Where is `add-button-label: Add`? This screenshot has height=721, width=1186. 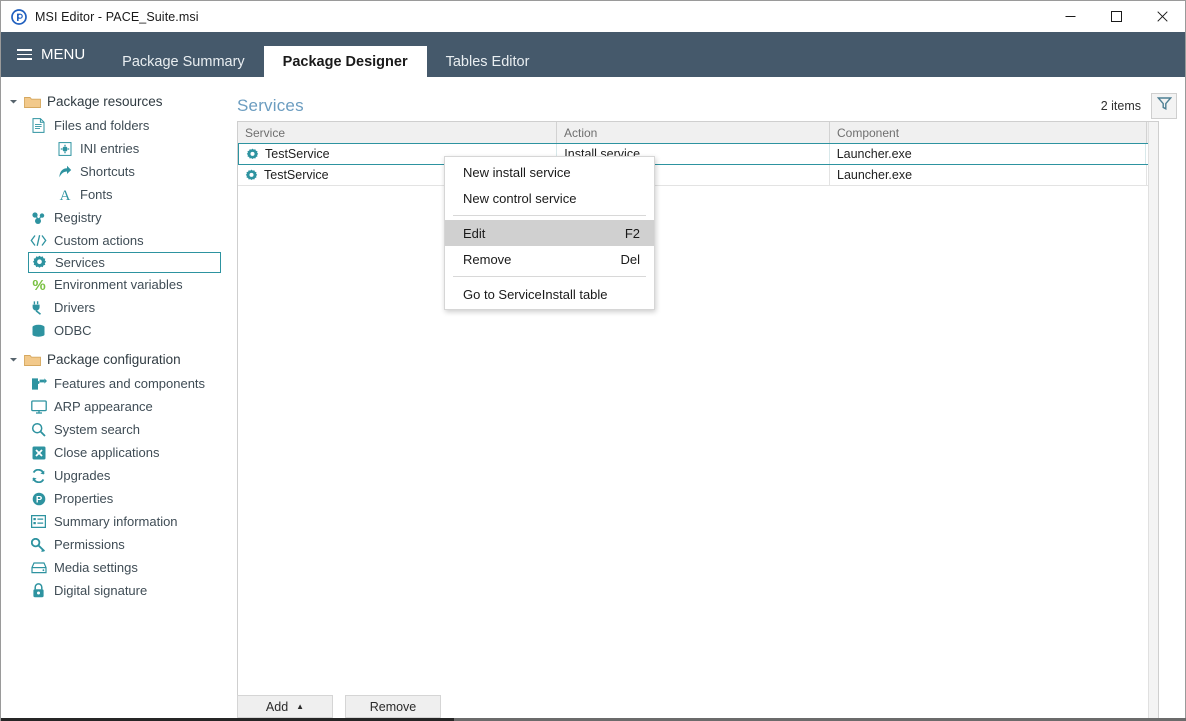 add-button-label: Add is located at coordinates (277, 706).